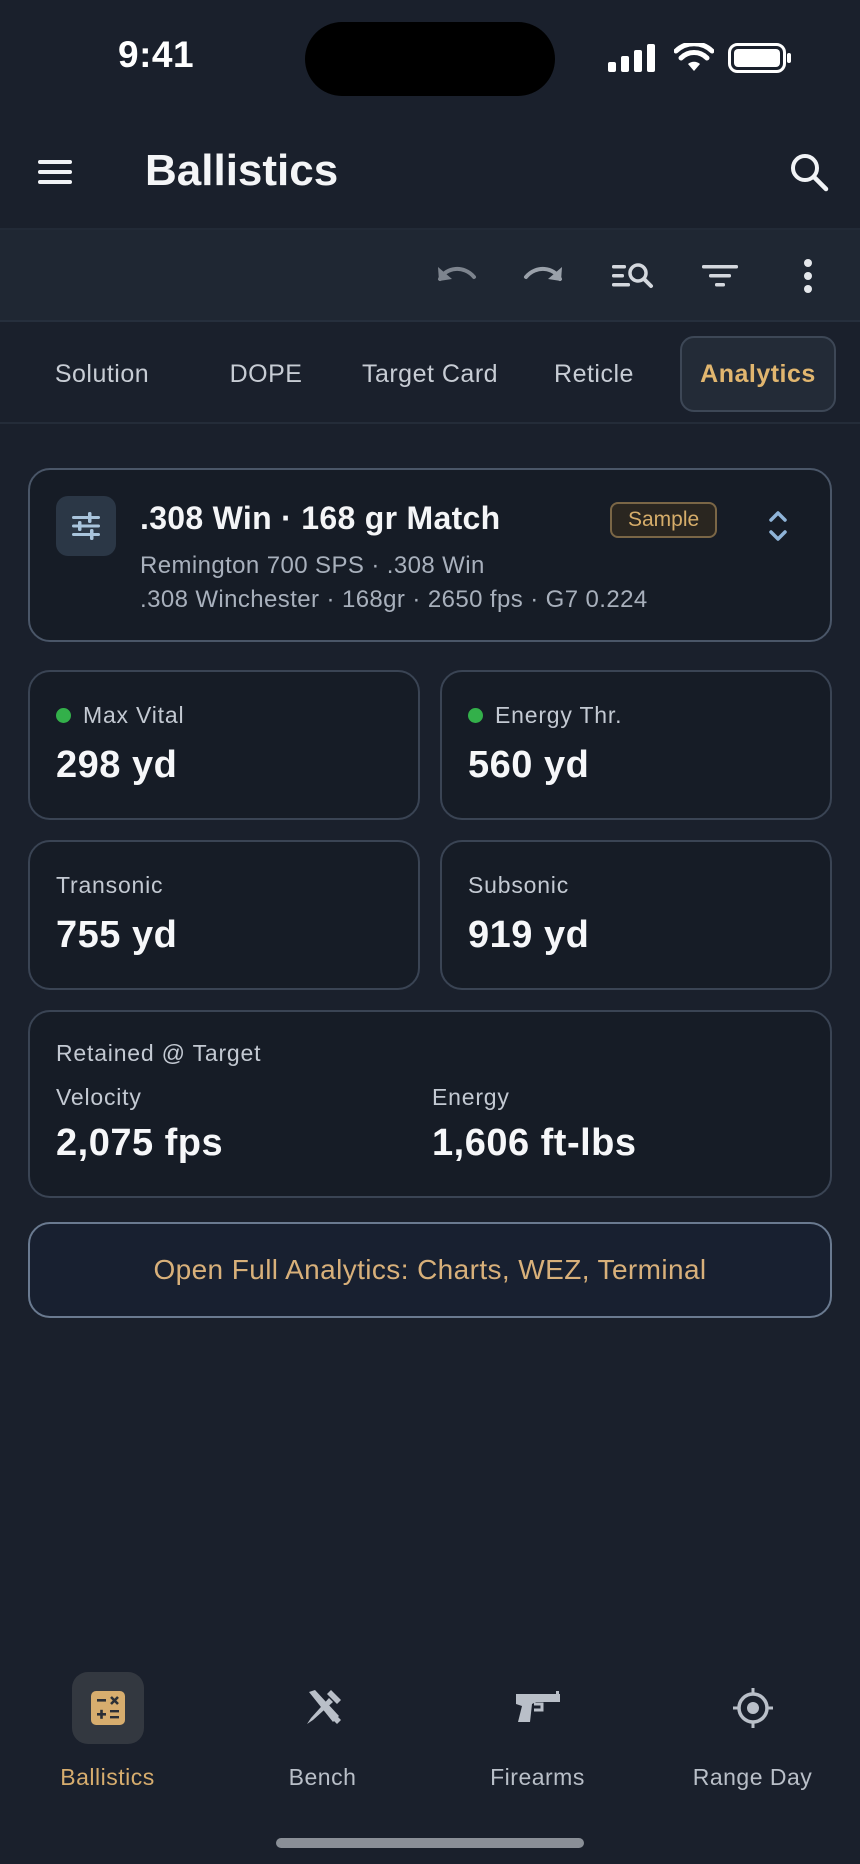  Describe the element at coordinates (99, 1097) in the screenshot. I see `velocity-label: Velocity` at that location.